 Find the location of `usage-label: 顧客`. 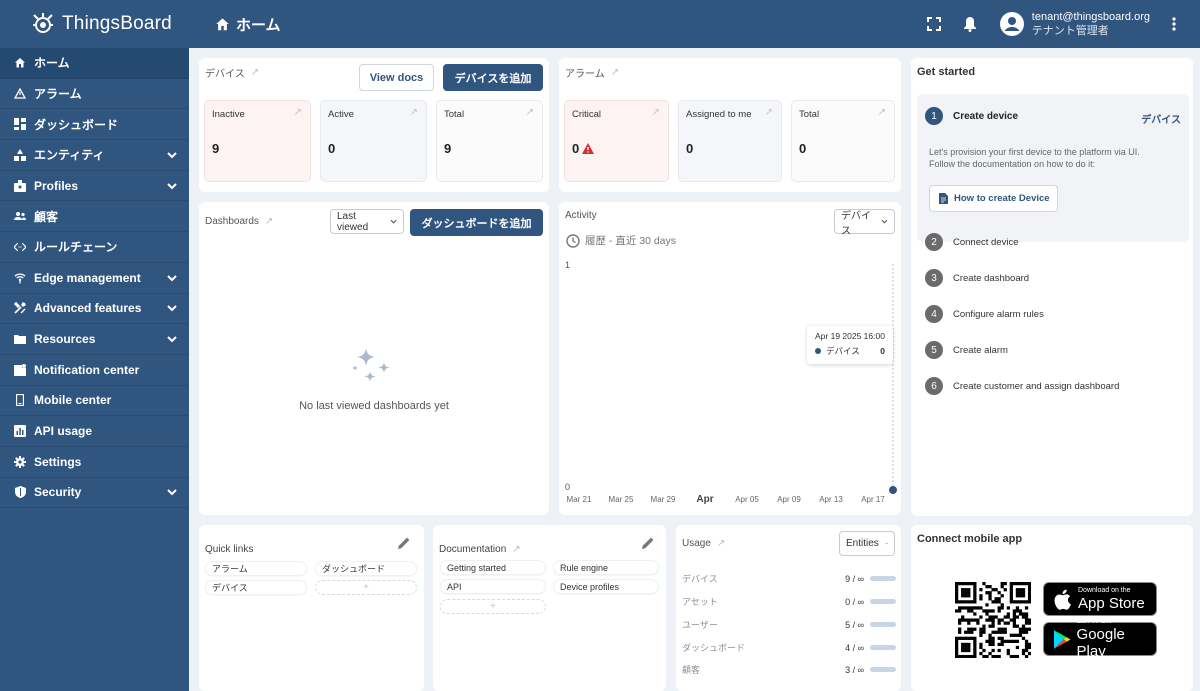

usage-label: 顧客 is located at coordinates (691, 670).